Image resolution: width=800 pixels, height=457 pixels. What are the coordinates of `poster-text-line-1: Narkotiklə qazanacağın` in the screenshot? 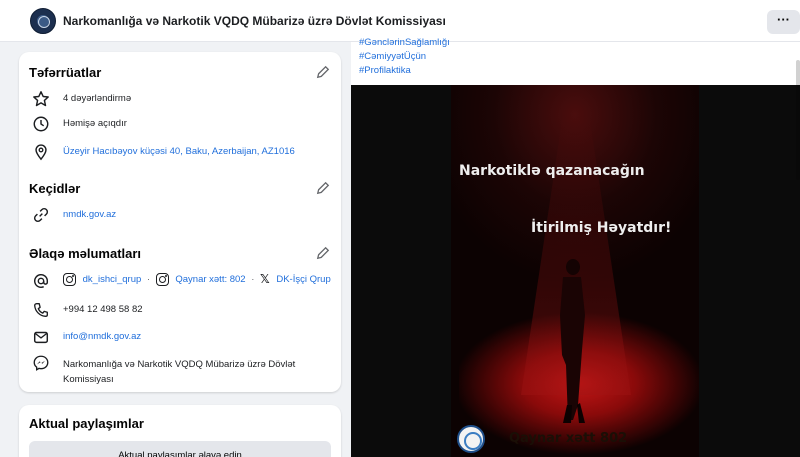 It's located at (552, 171).